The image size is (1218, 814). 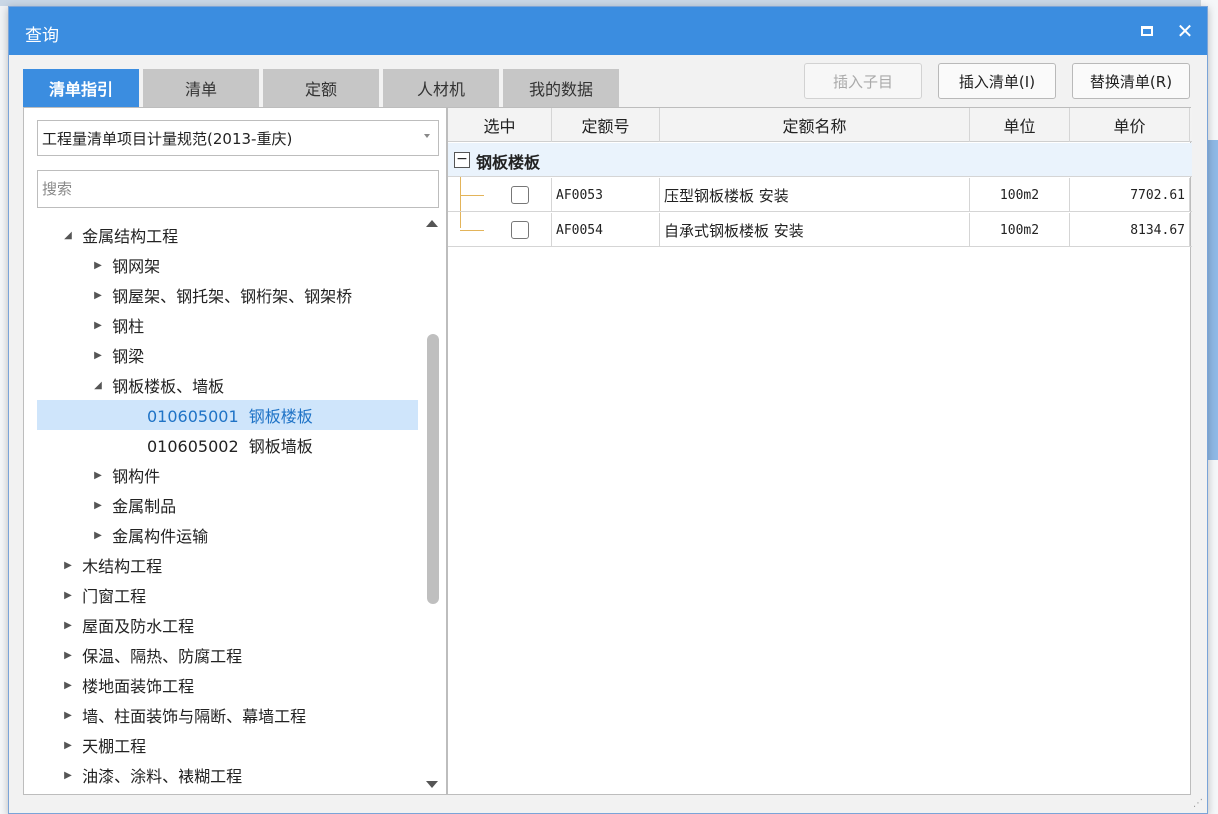 What do you see at coordinates (441, 88) in the screenshot?
I see `tab-labor-material-machine: 人材机` at bounding box center [441, 88].